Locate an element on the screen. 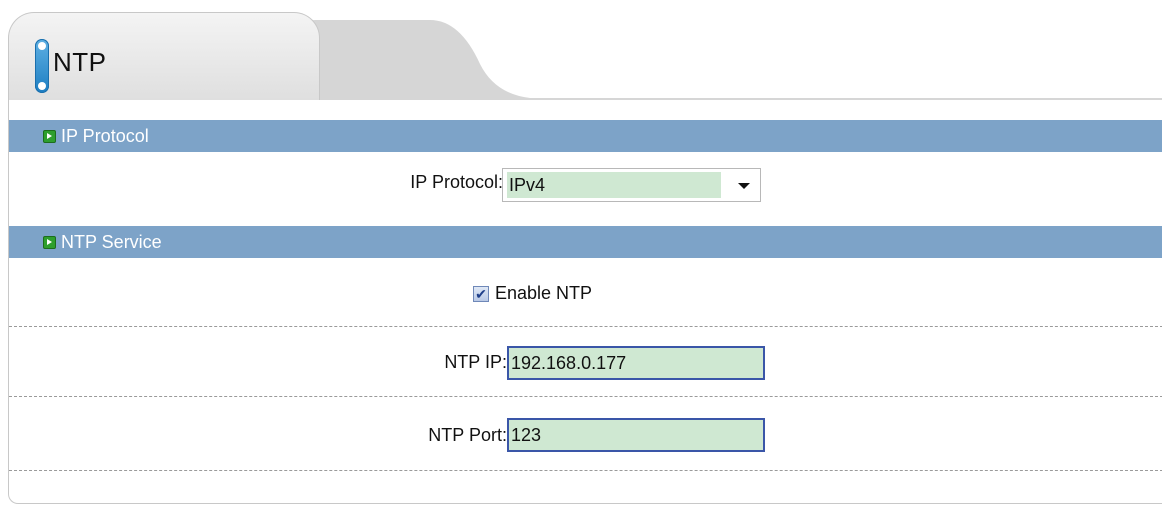 The image size is (1162, 511). ntp-port-label: NTP Port: is located at coordinates (467, 435).